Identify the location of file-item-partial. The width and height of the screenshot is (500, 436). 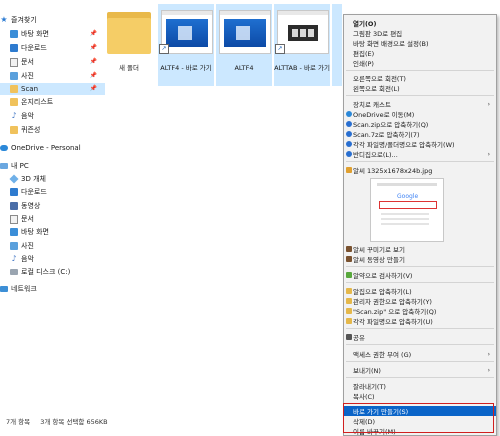
(337, 45).